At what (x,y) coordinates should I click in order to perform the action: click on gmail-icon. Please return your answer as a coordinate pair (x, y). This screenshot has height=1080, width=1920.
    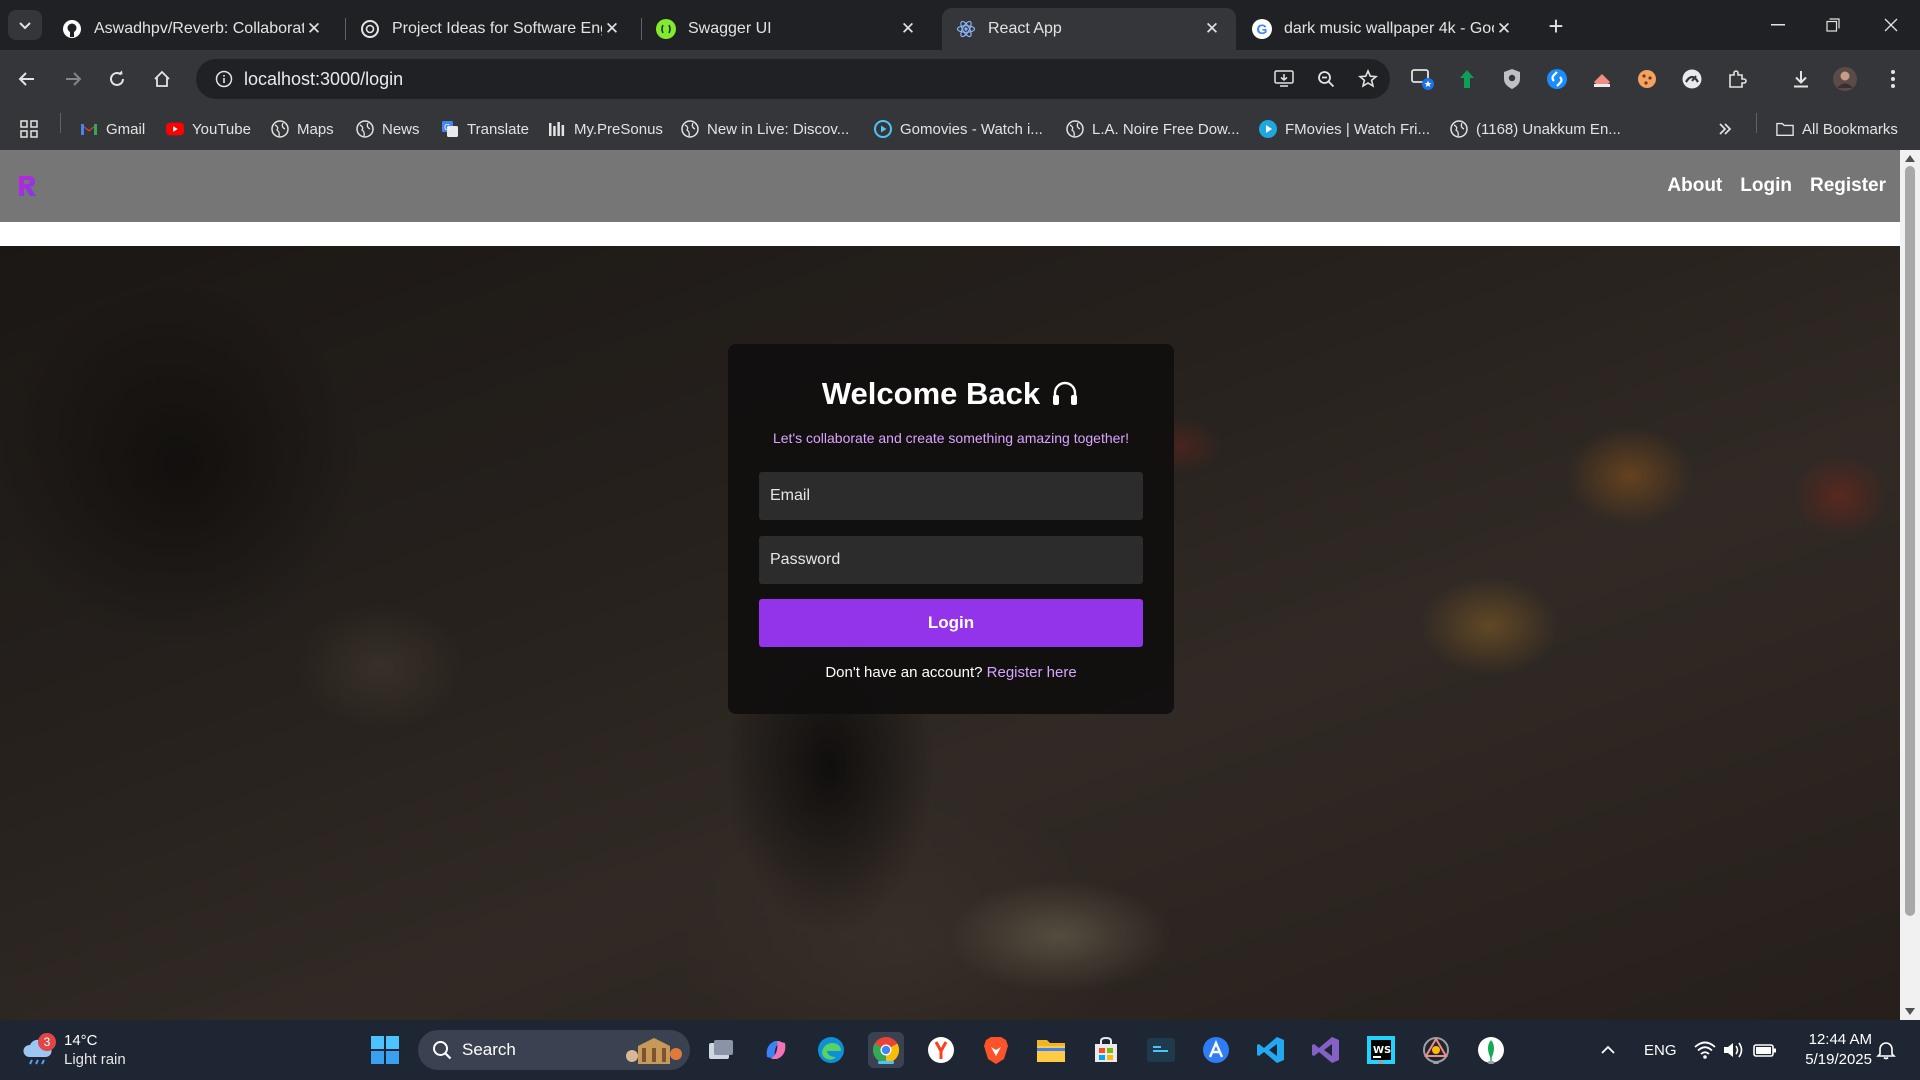
    Looking at the image, I should click on (89, 129).